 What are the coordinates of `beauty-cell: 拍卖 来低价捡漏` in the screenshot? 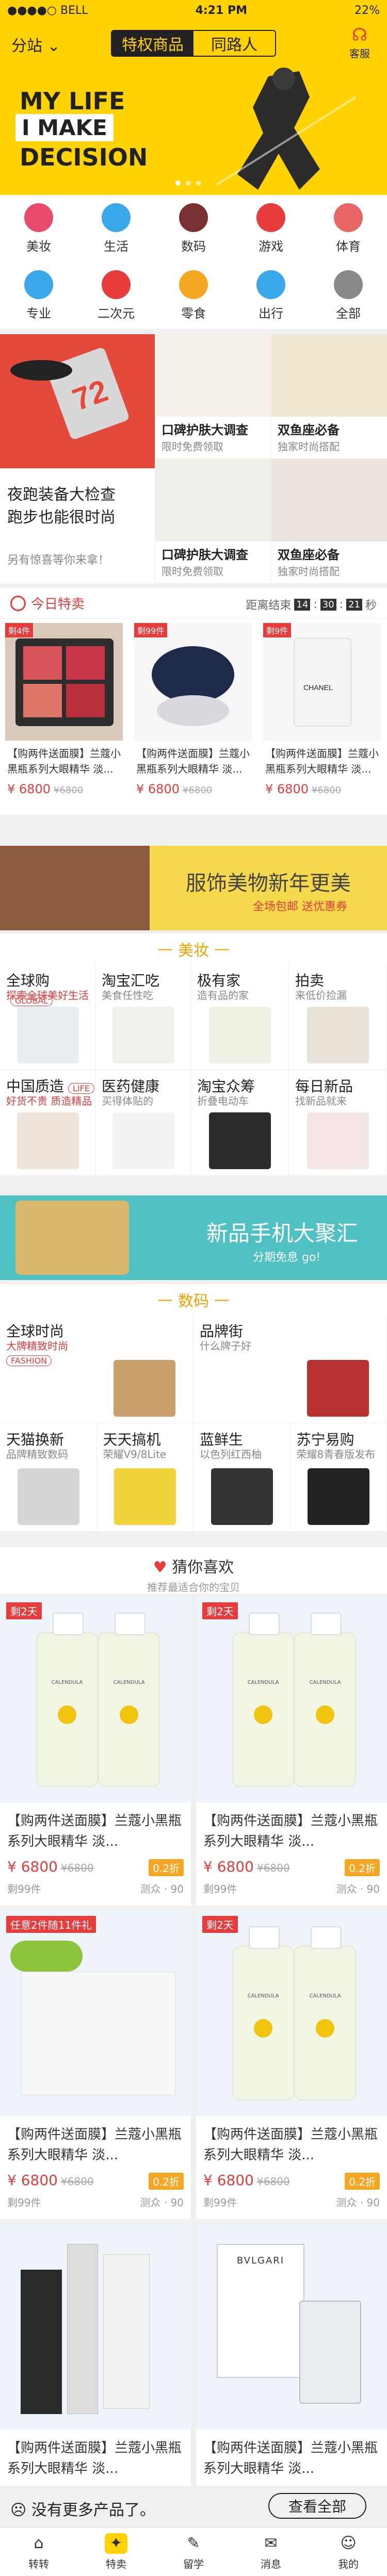 It's located at (338, 1017).